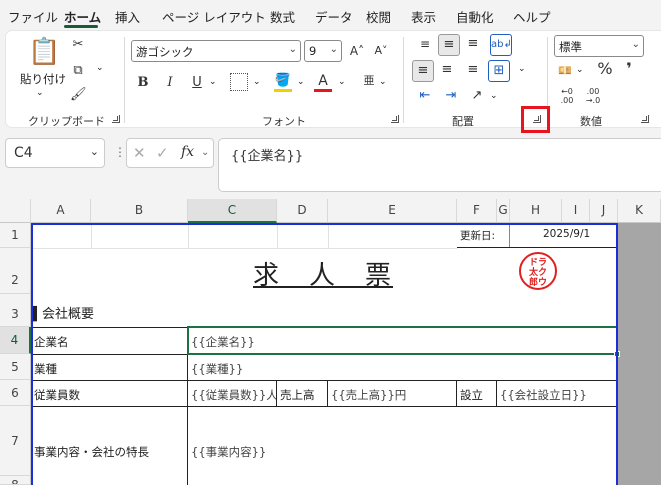 This screenshot has height=485, width=661. Describe the element at coordinates (120, 152) in the screenshot. I see `more-options-icon: ⋮` at that location.